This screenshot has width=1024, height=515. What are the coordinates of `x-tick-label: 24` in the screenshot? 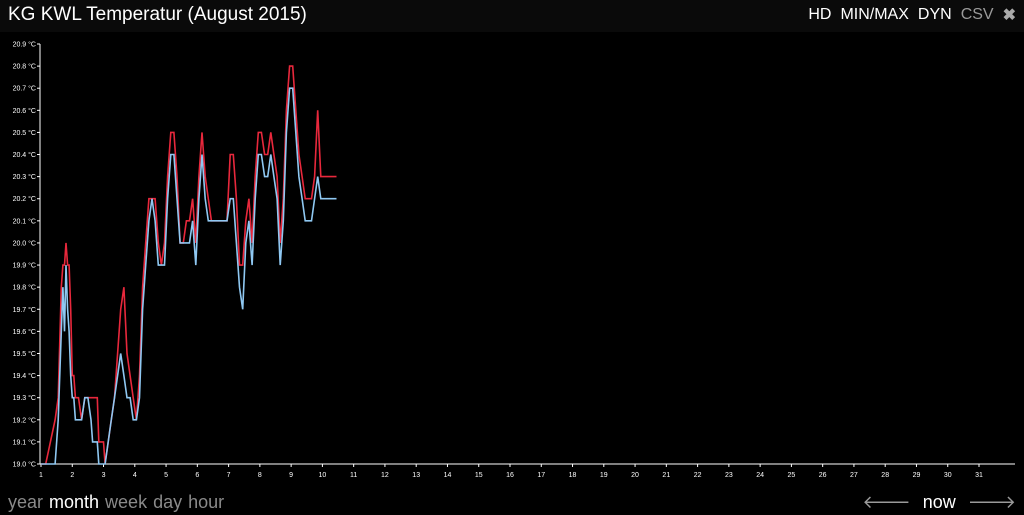 It's located at (760, 475).